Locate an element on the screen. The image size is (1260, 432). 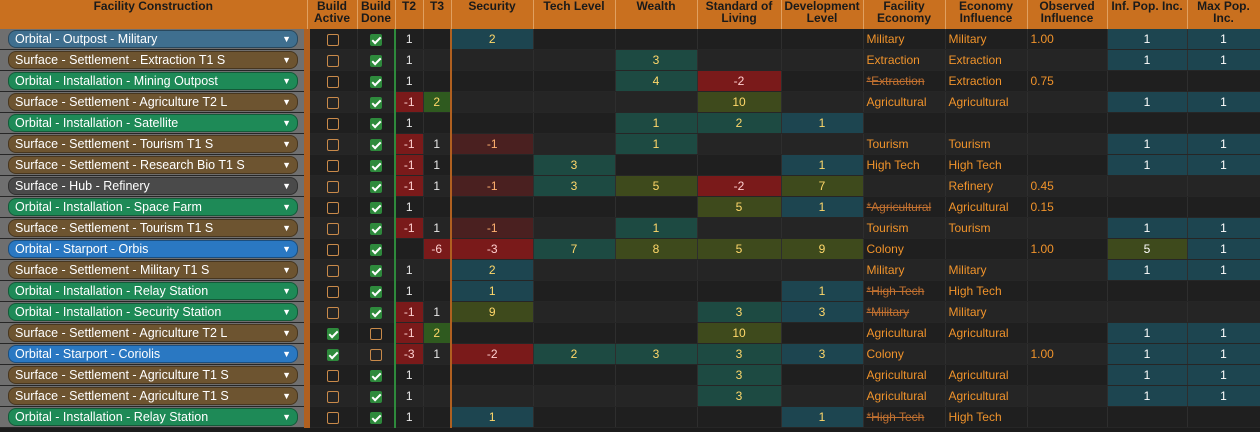
facility-dropdown: Orbital - Outpost - Military ▼ is located at coordinates (153, 39).